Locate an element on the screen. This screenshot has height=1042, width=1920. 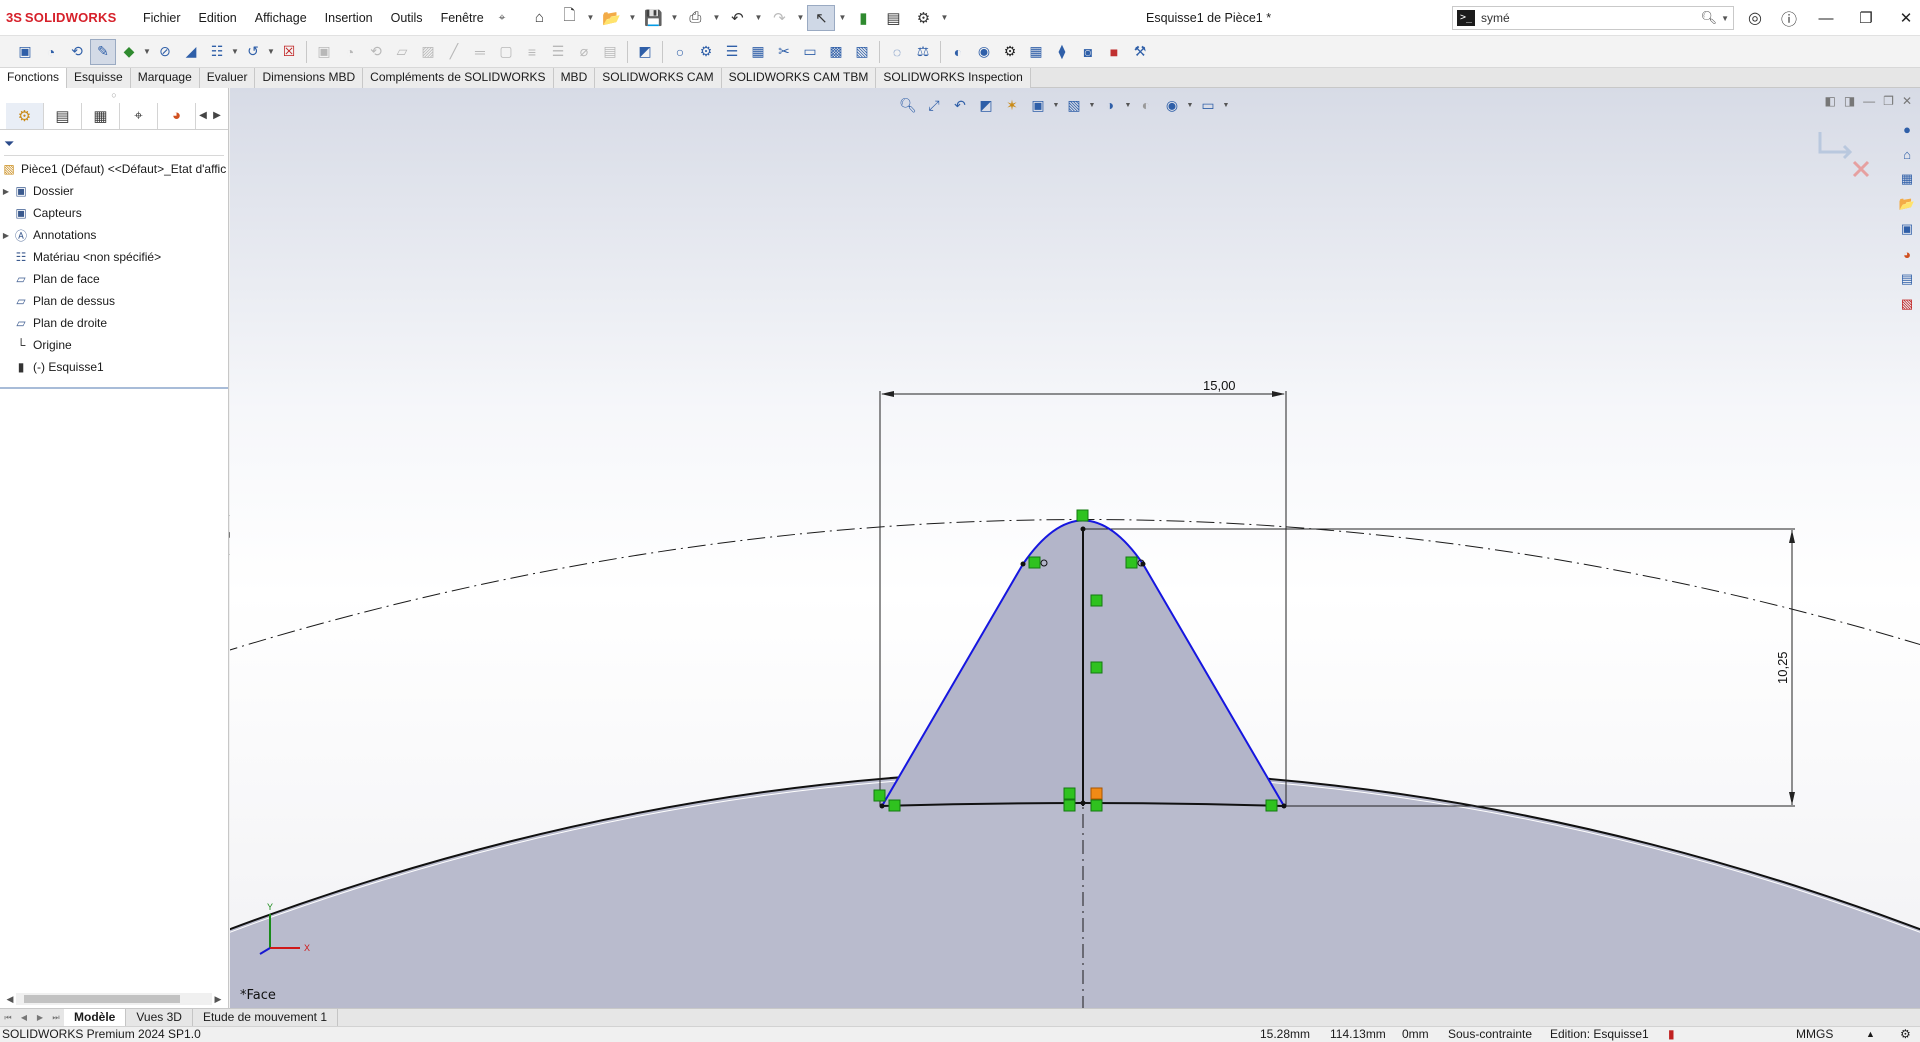
tab-last-icon: ⏭ is located at coordinates (56, 1018).